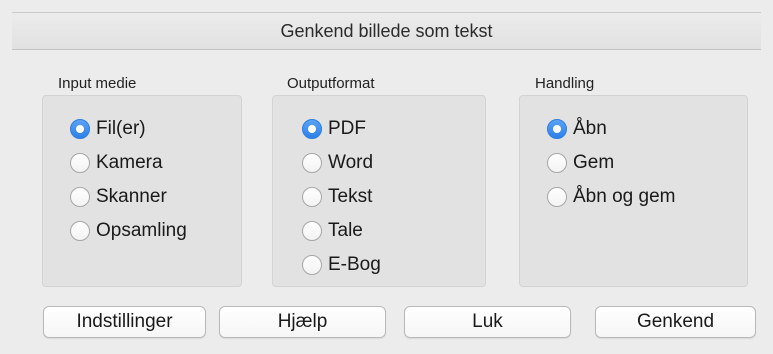  I want to click on radio-label: Fil(er), so click(121, 128).